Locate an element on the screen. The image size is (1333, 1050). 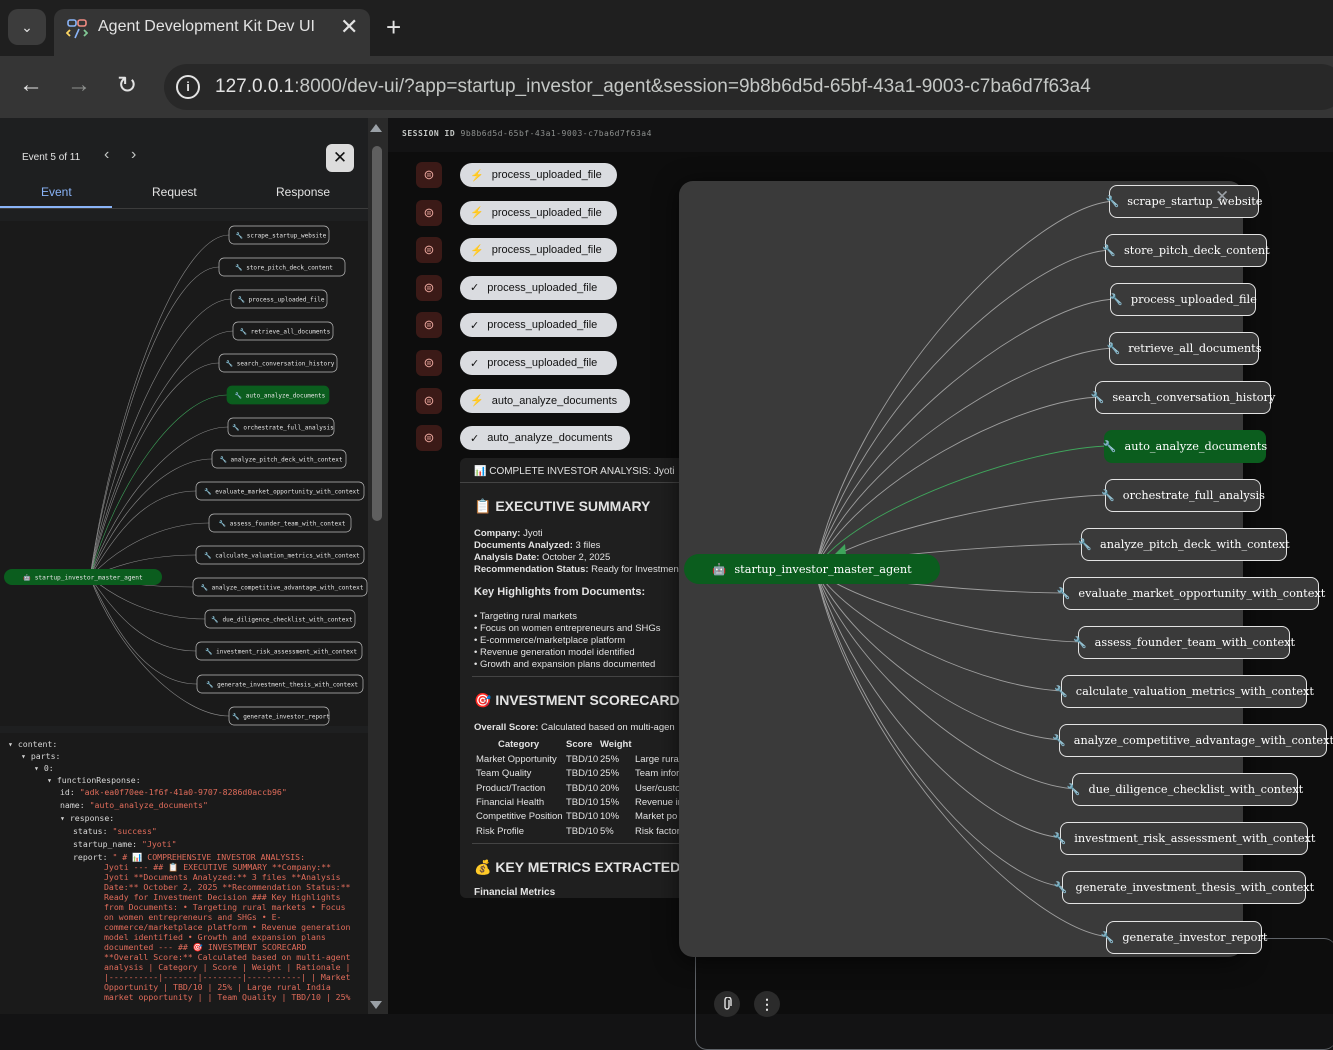
event-nav: Event 5 of 11 ‹ › ✕ is located at coordinates (184, 161).